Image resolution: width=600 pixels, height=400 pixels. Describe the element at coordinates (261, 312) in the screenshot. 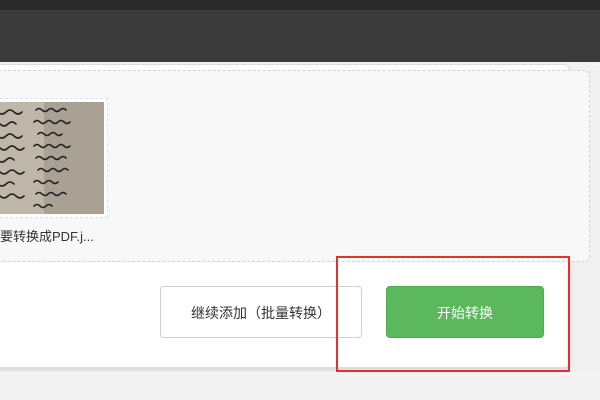

I see `batch-add-button: 继续添加（批量转换）` at that location.